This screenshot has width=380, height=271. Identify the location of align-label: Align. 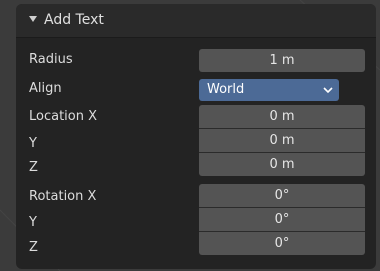
(45, 88).